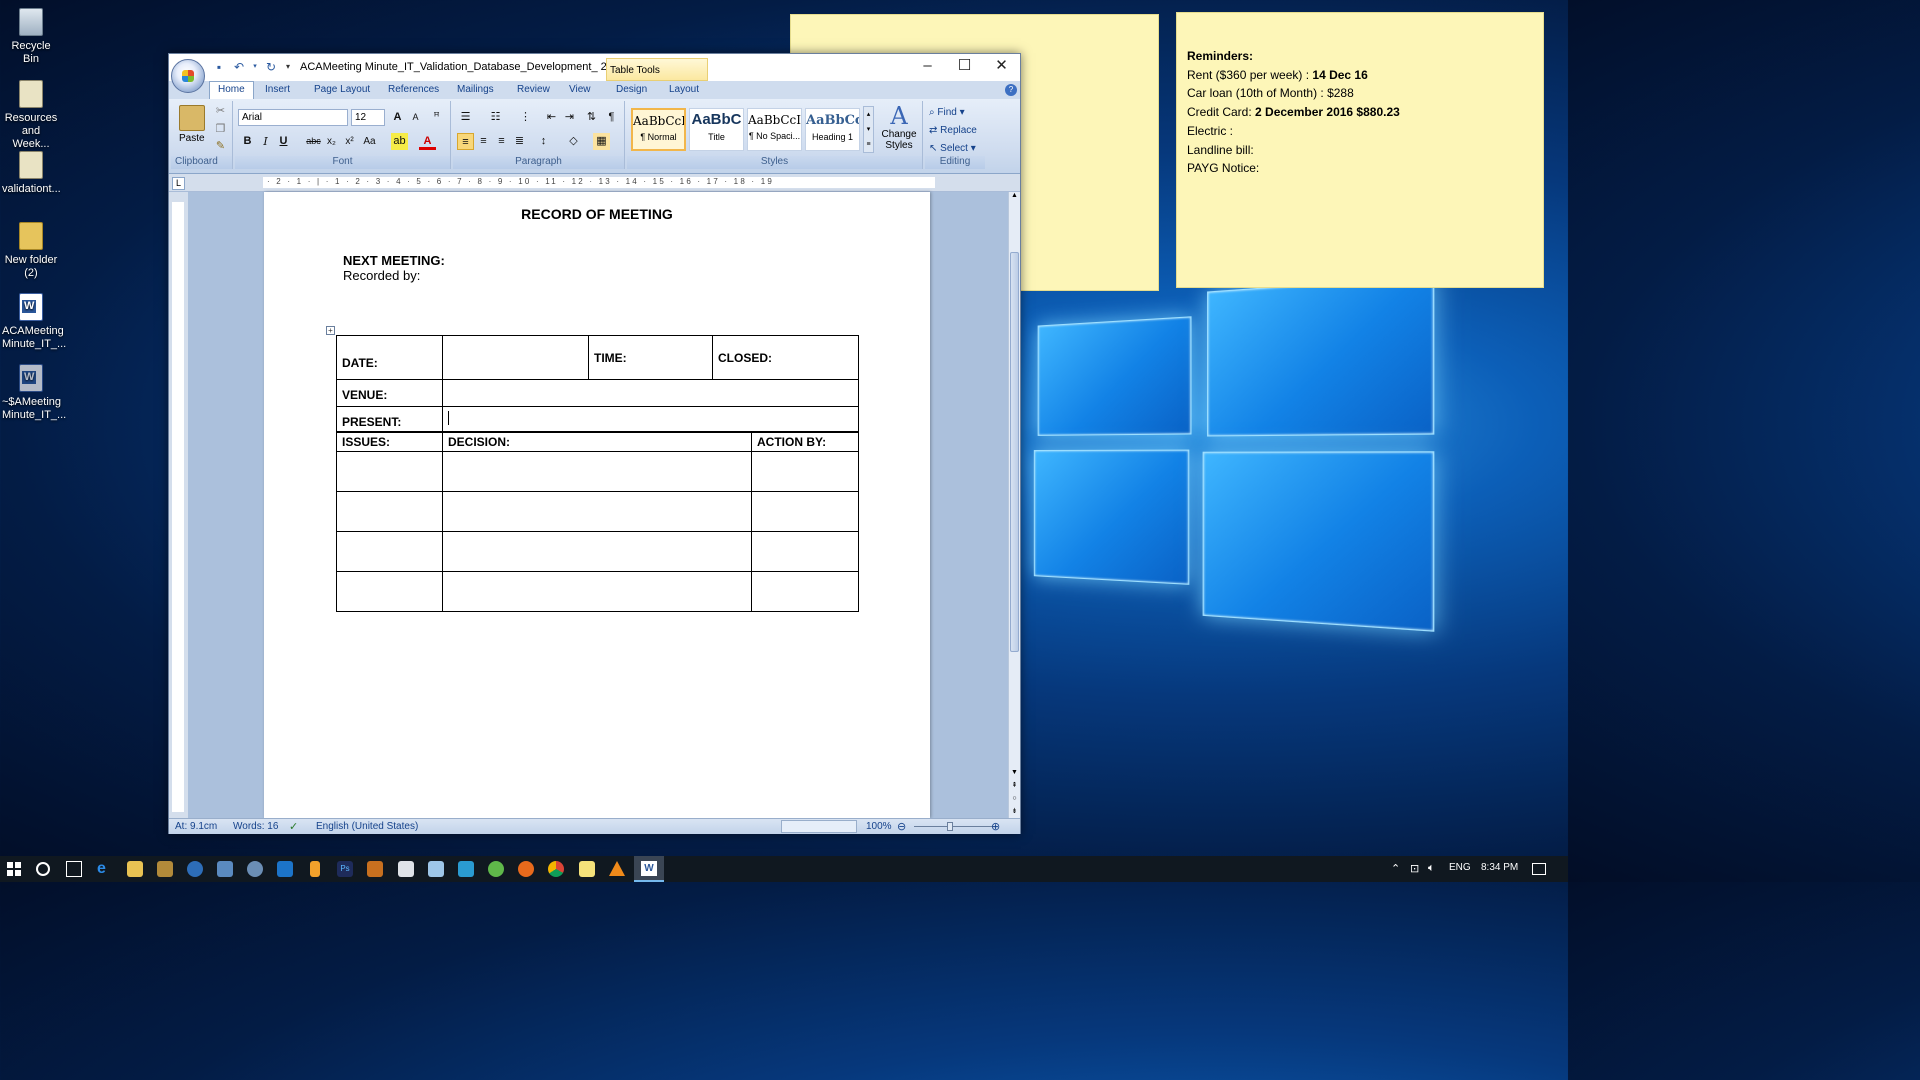 This screenshot has height=1080, width=1920. Describe the element at coordinates (631, 88) in the screenshot. I see `tab-design: Design` at that location.